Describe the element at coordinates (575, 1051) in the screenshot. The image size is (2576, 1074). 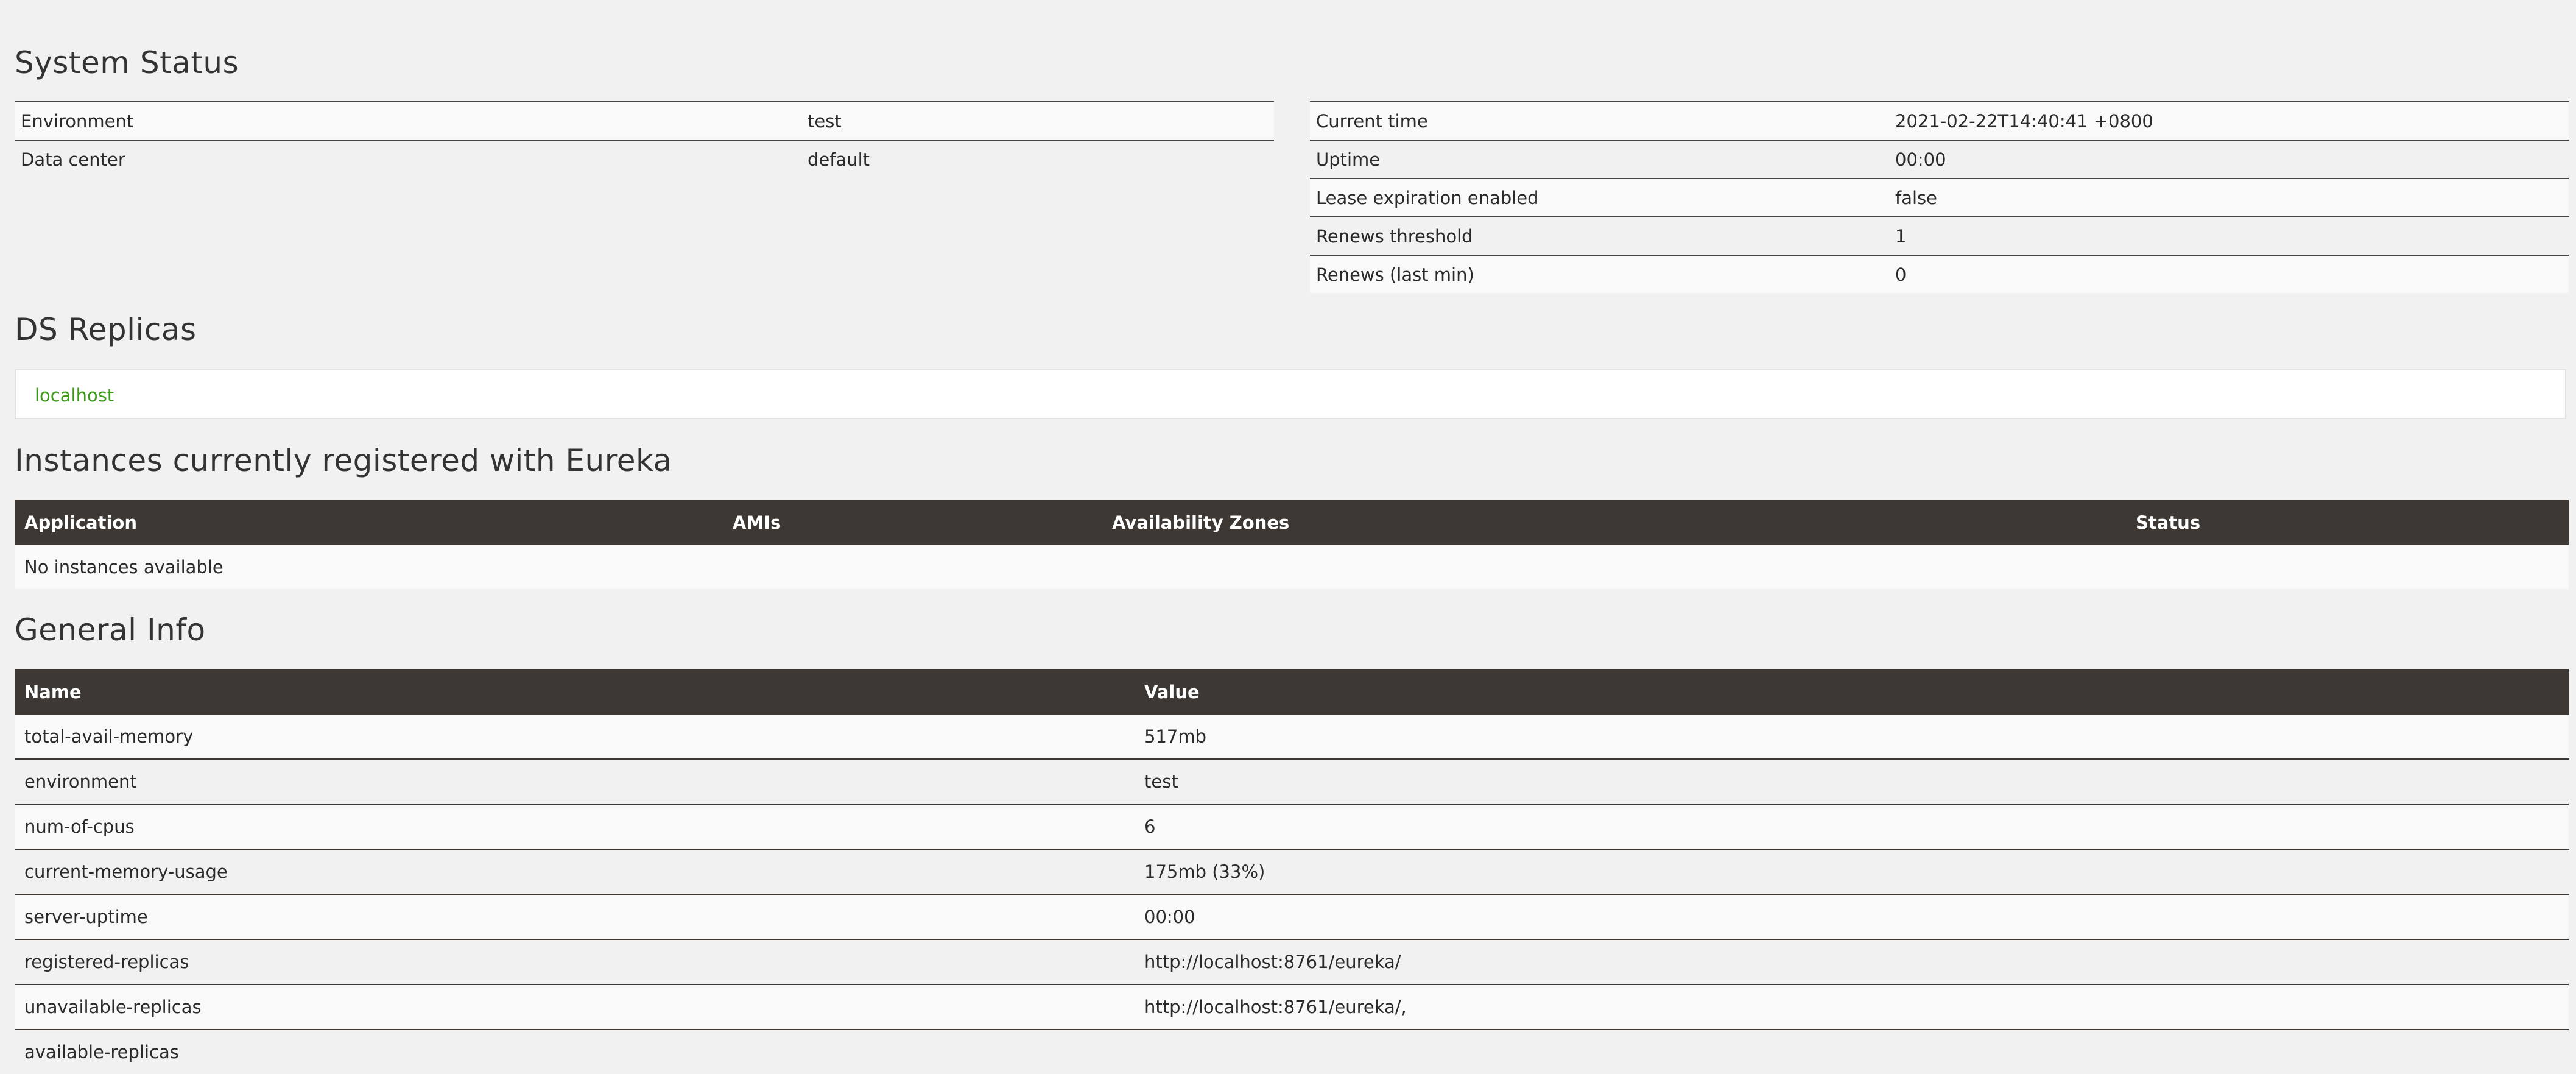
I see `info-name: available-replicas` at that location.